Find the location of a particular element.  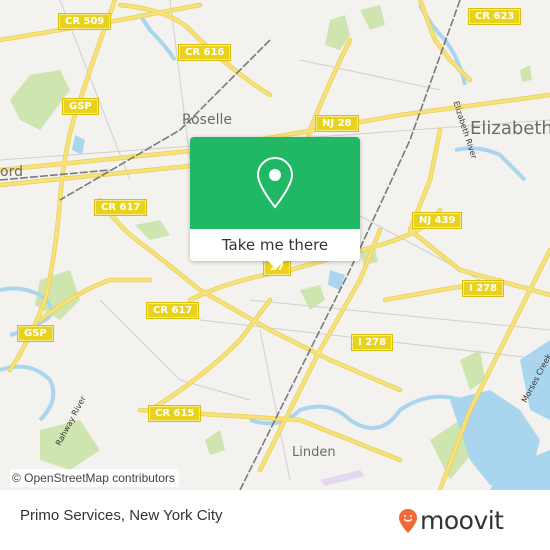

popup-pointer is located at coordinates (276, 265).